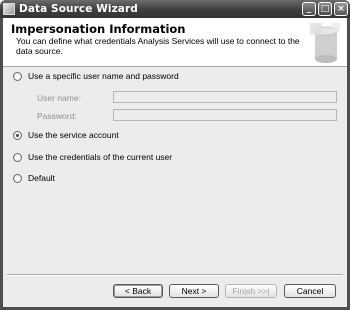  Describe the element at coordinates (251, 291) in the screenshot. I see `finish-button: Finish >>|` at that location.